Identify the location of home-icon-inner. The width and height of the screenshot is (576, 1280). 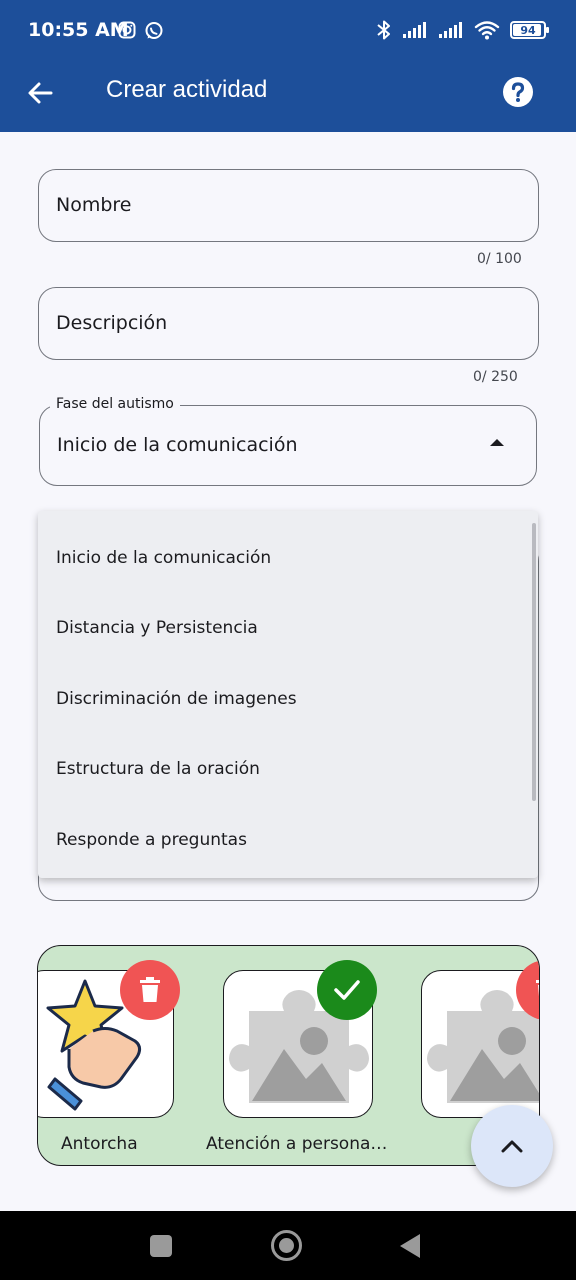
(286, 1245).